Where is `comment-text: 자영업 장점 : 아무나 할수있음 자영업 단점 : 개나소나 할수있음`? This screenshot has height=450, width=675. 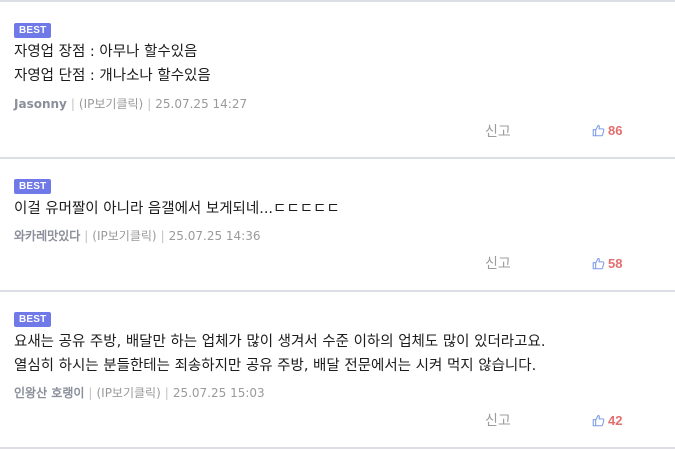
comment-text: 자영업 장점 : 아무나 할수있음 자영업 단점 : 개나소나 할수있음 is located at coordinates (337, 64).